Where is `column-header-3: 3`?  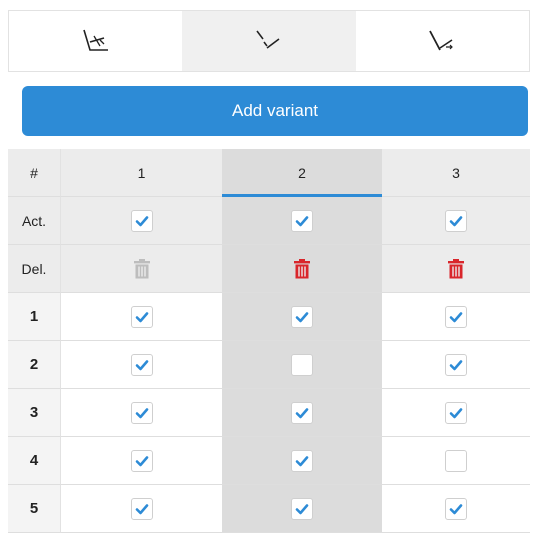 column-header-3: 3 is located at coordinates (456, 173).